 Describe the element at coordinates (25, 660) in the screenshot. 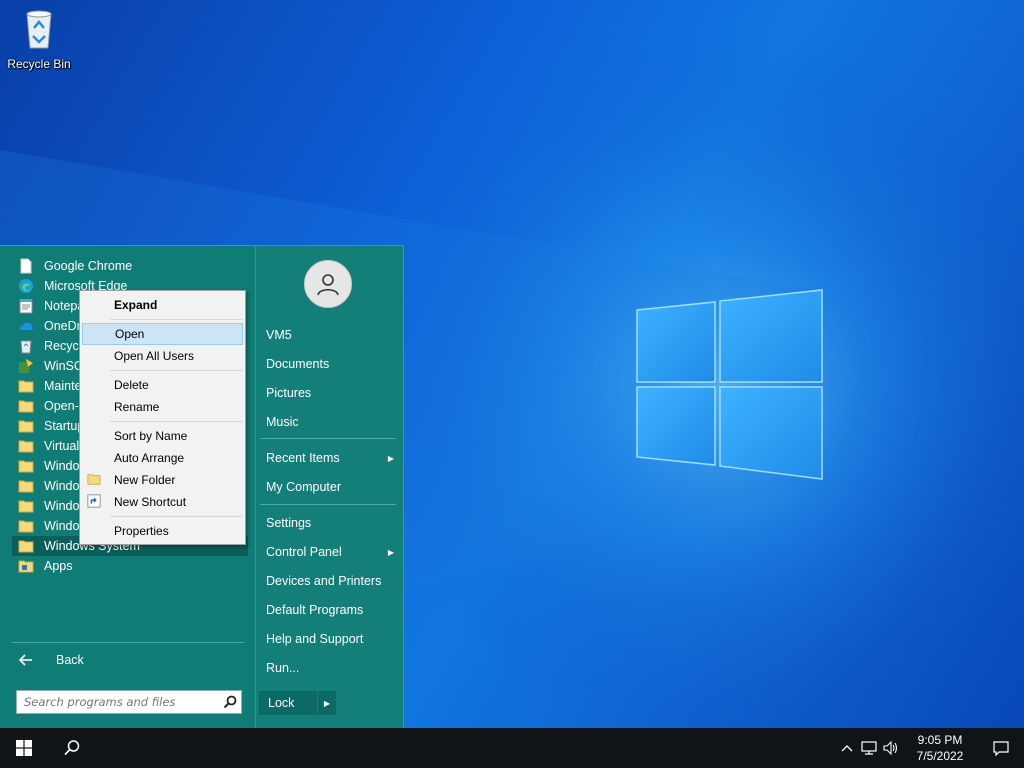

I see `back-arrow-icon` at that location.